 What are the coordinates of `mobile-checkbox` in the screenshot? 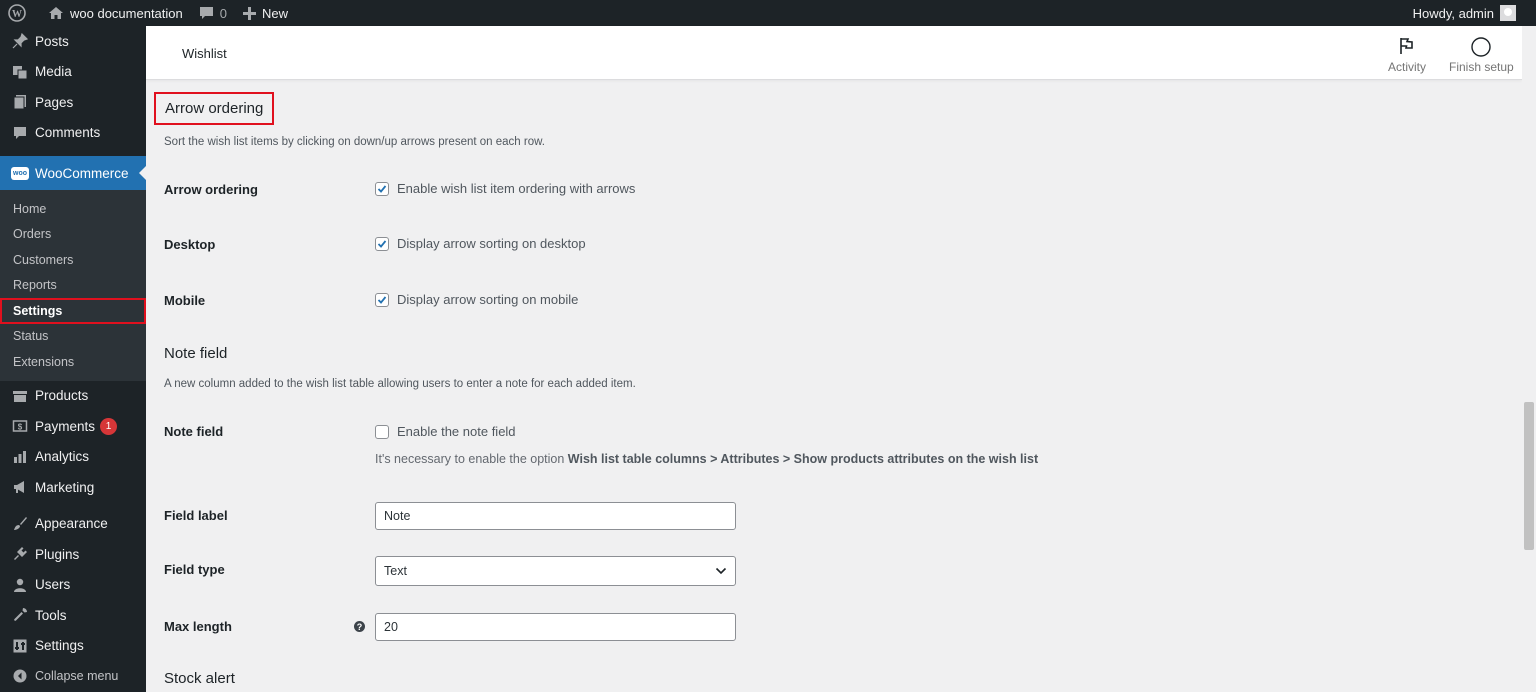 It's located at (382, 299).